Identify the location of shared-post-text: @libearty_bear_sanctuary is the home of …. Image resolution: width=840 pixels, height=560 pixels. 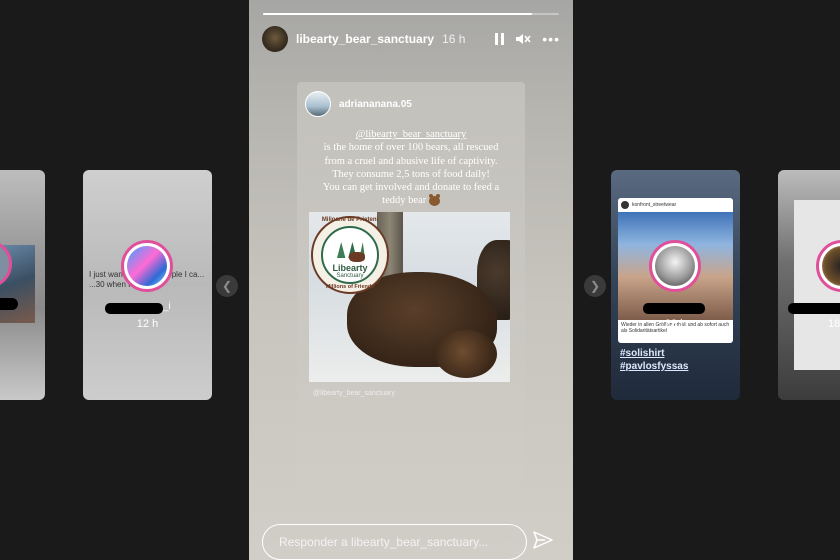
(411, 168).